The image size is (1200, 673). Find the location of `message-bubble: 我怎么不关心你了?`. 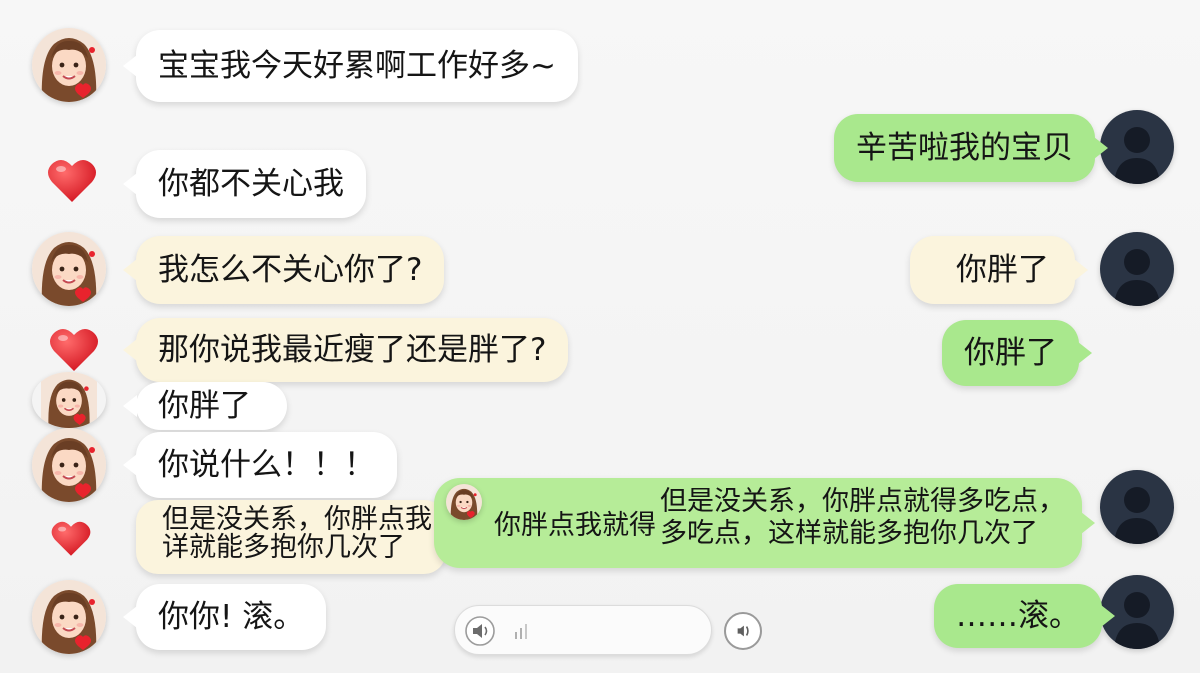

message-bubble: 我怎么不关心你了? is located at coordinates (283, 270).